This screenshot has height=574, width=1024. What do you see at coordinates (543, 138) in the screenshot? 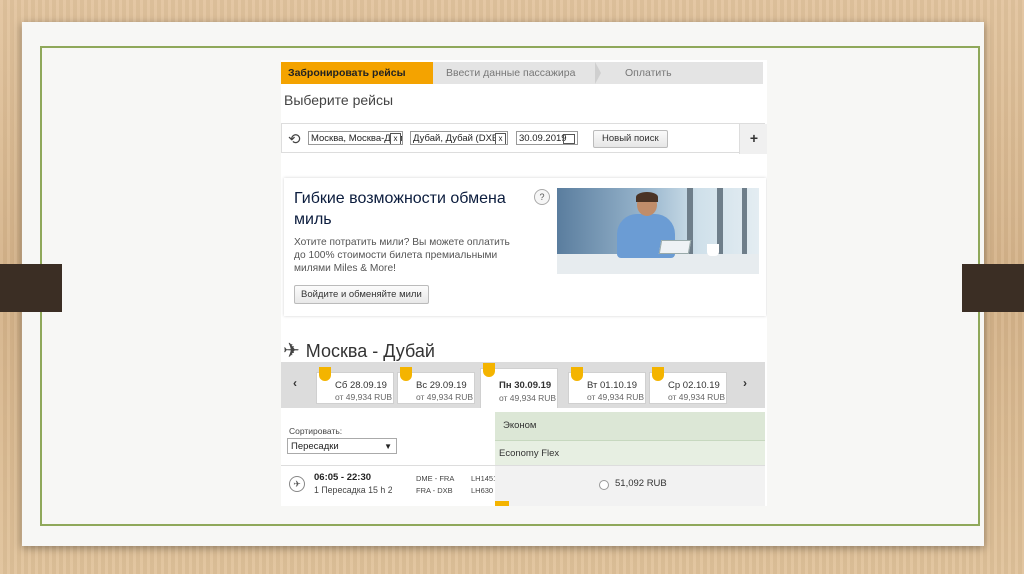
I see `date-value: 30.09.2019` at bounding box center [543, 138].